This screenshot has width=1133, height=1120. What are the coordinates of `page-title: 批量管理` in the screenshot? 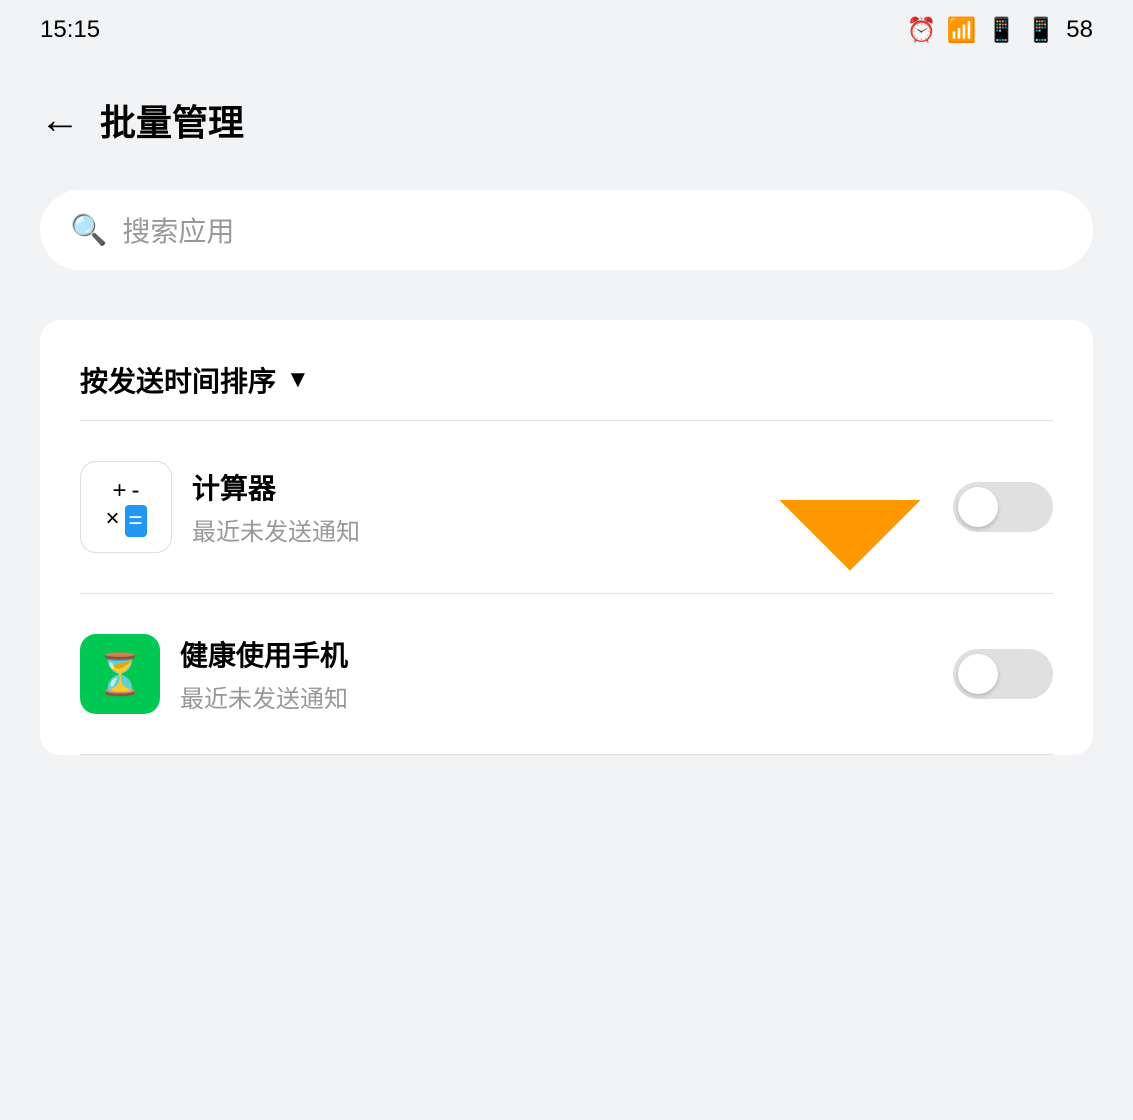 It's located at (172, 122).